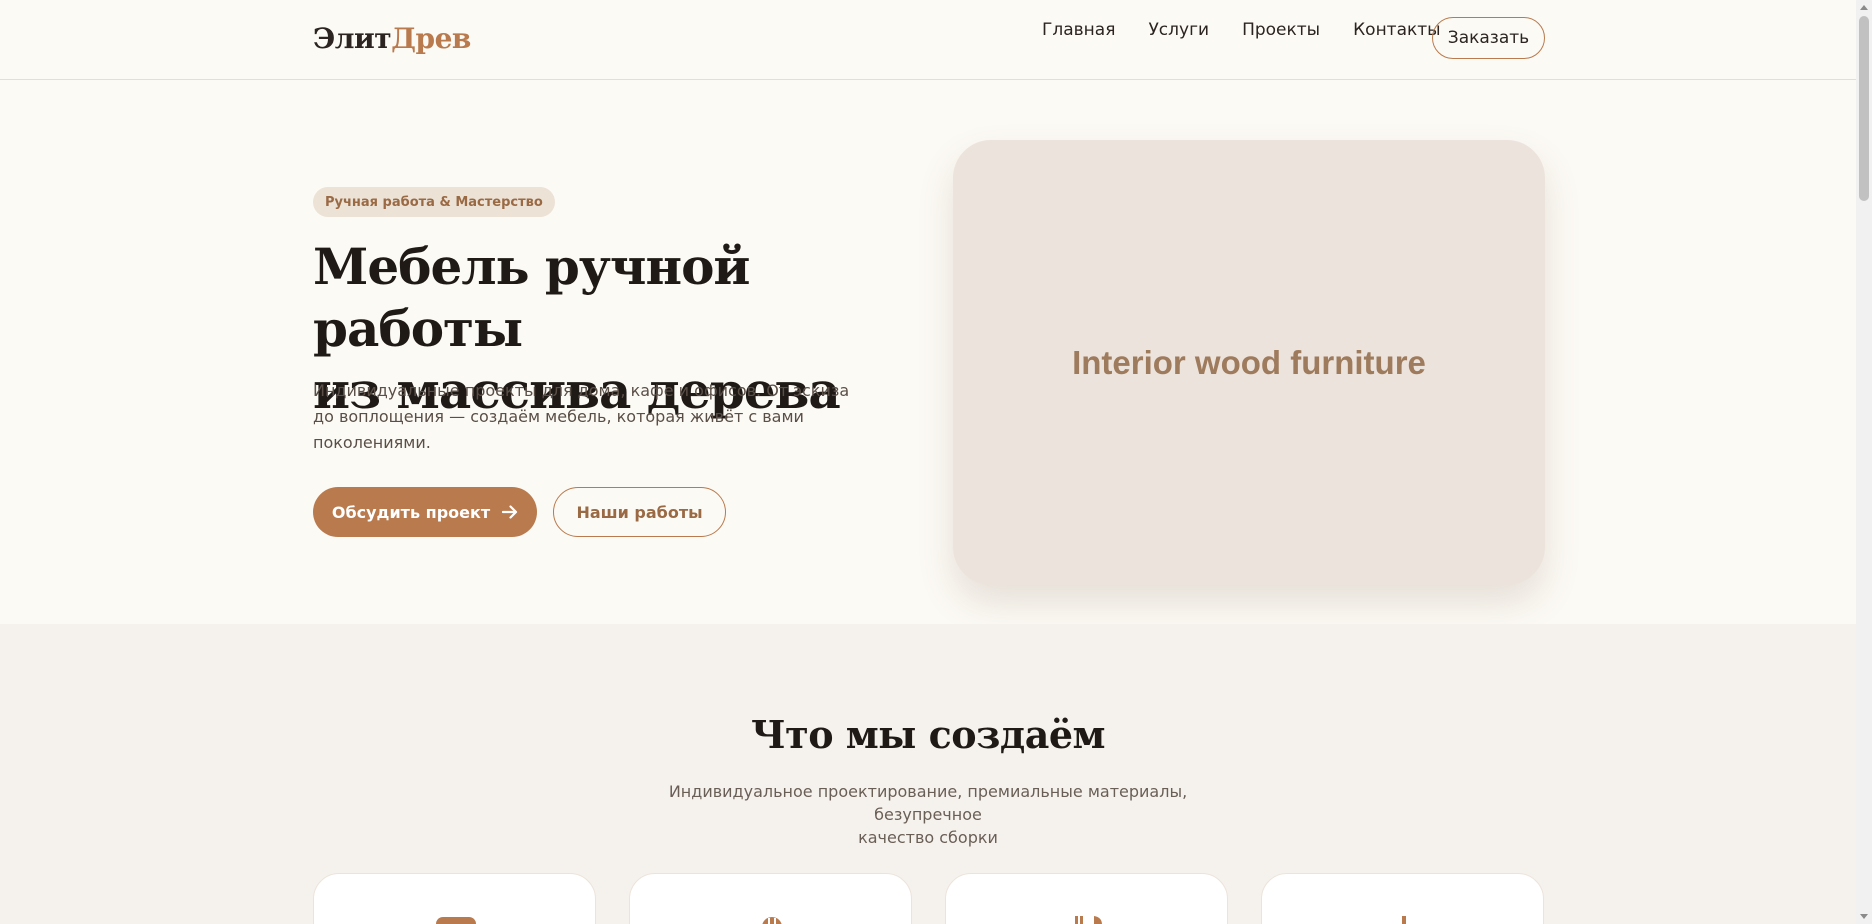 The width and height of the screenshot is (1872, 924). I want to click on hero-badge: Ручная работа & Мастерство, so click(434, 202).